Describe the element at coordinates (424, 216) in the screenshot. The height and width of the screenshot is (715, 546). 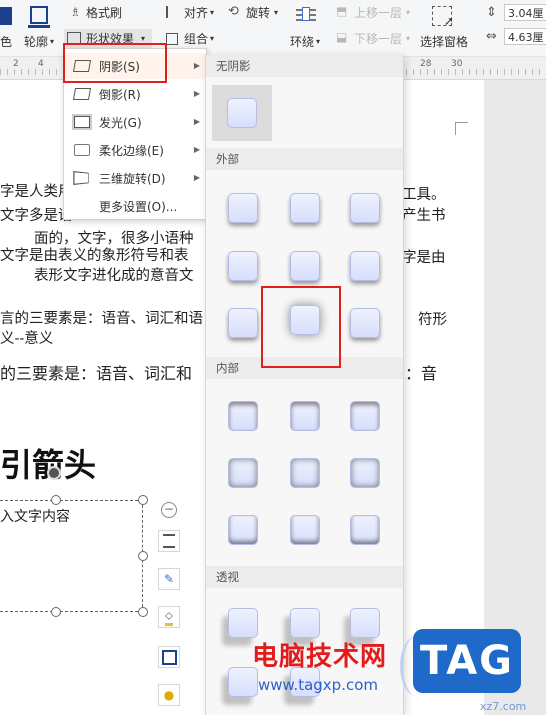
I see `doc-text-fragment: 产生书` at that location.